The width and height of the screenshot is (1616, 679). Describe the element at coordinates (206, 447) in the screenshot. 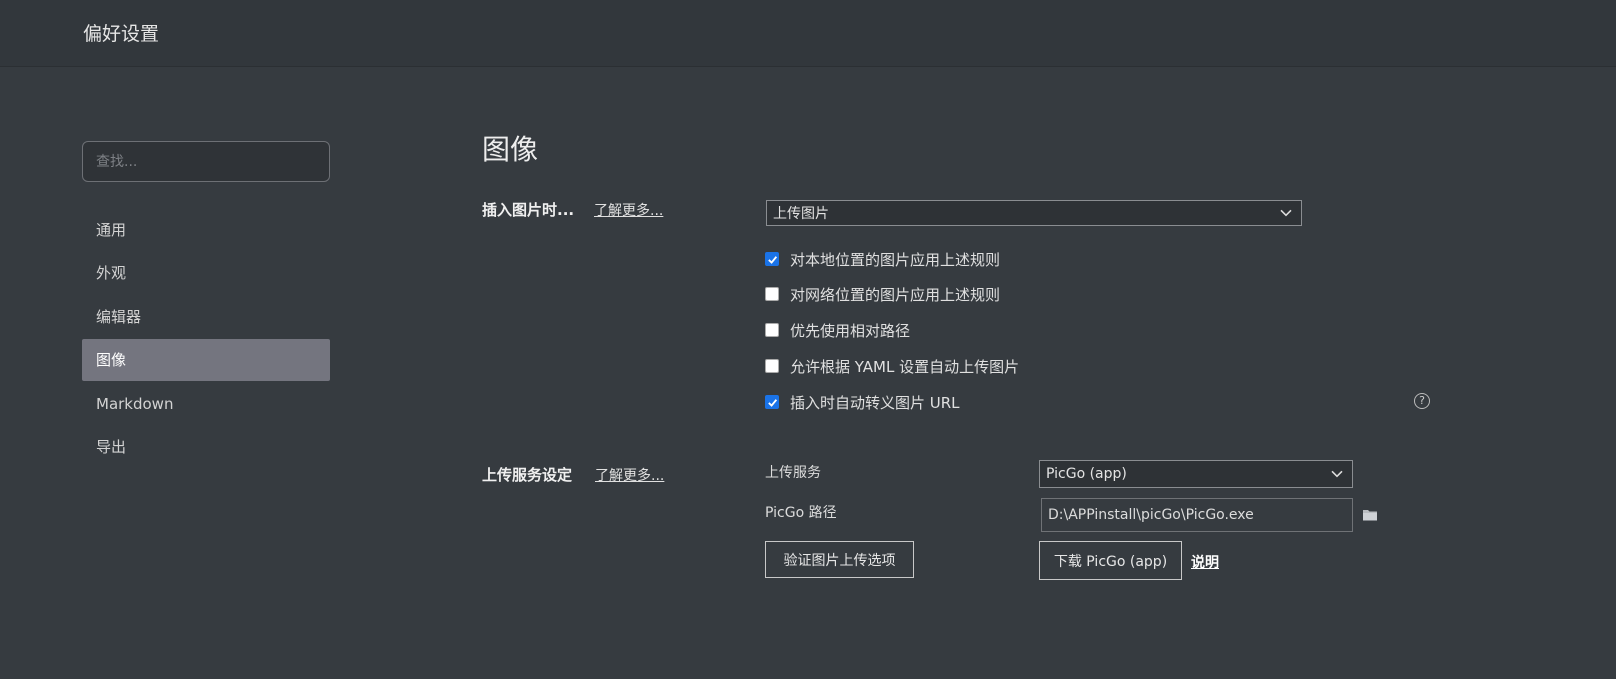

I see `sidebar-item-export: 导出` at that location.